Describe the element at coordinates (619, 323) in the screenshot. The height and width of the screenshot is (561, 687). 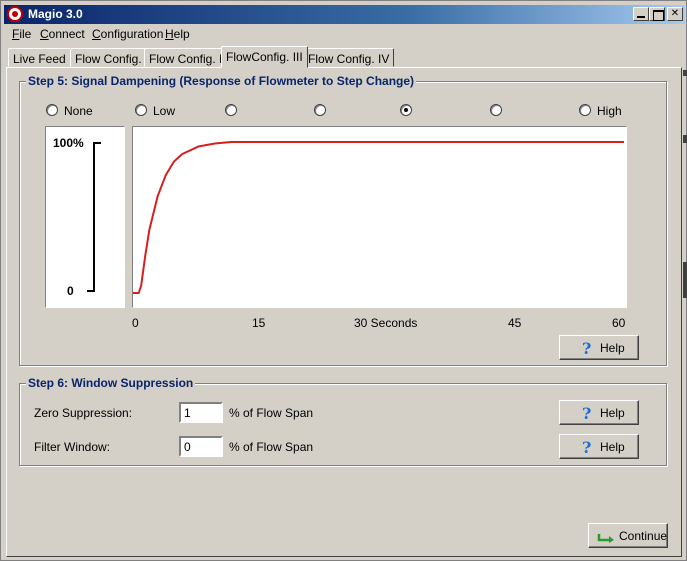
I see `x-tick-60: 60` at that location.